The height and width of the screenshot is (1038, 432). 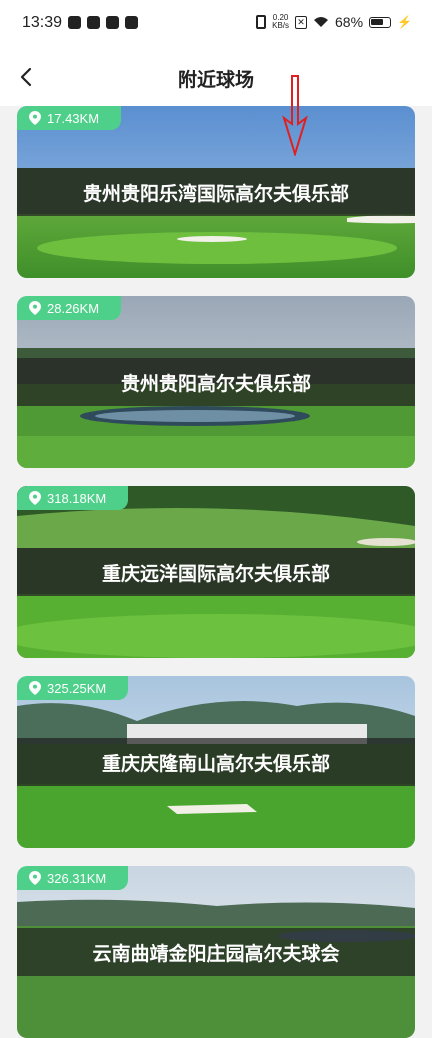 I want to click on battery-percent: 68%, so click(x=349, y=22).